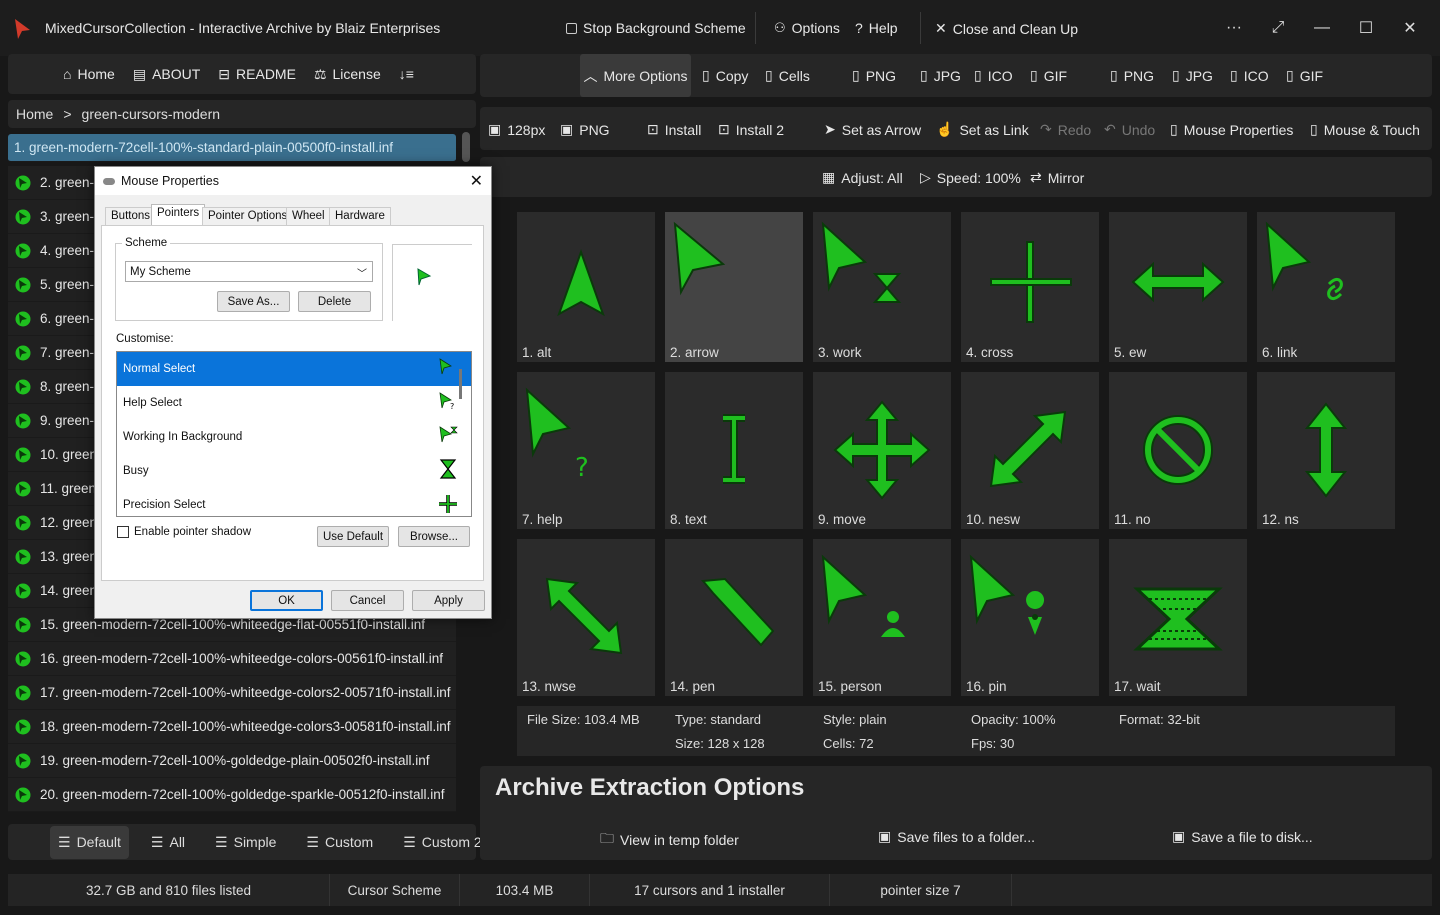 The height and width of the screenshot is (915, 1440). I want to click on view-tab-all: ☰ All, so click(168, 842).